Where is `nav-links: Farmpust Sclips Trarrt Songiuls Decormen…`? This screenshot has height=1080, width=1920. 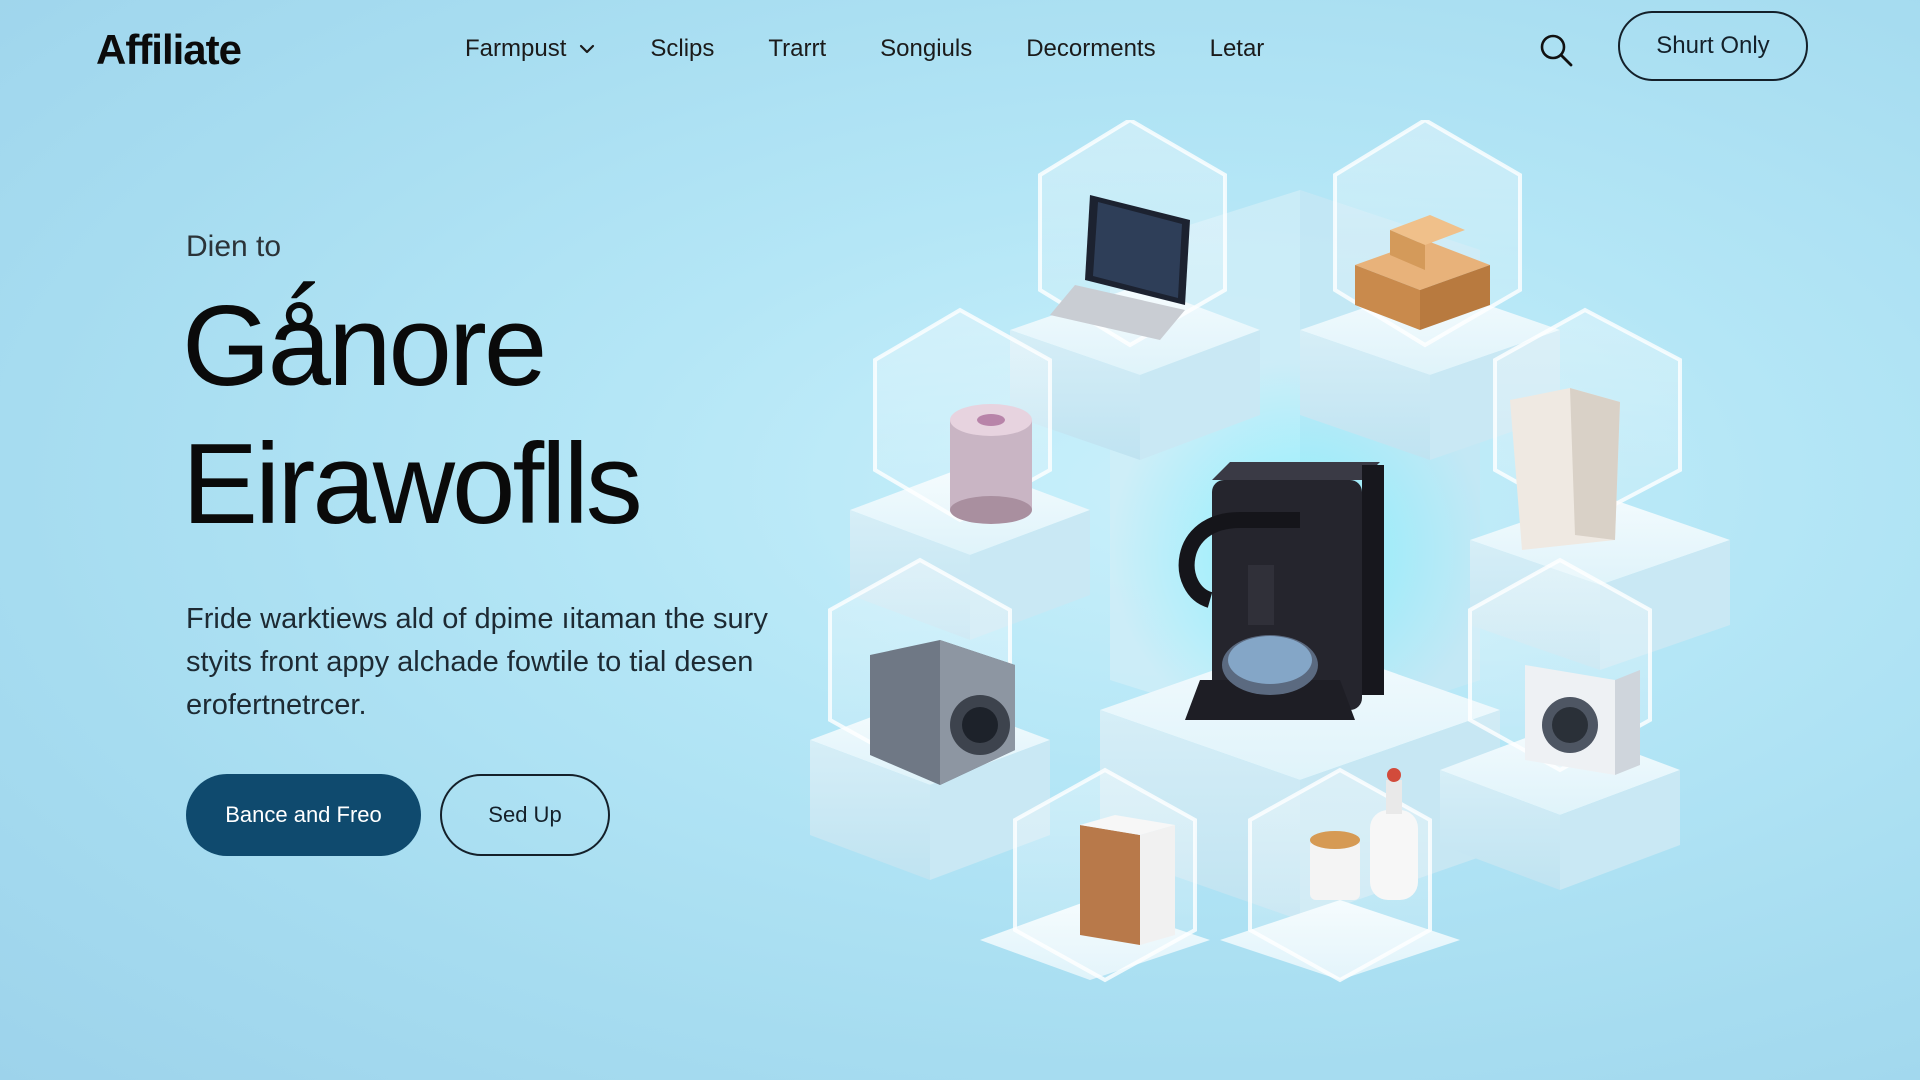
nav-links: Farmpust Sclips Trarrt Songiuls Decormen… is located at coordinates (891, 49).